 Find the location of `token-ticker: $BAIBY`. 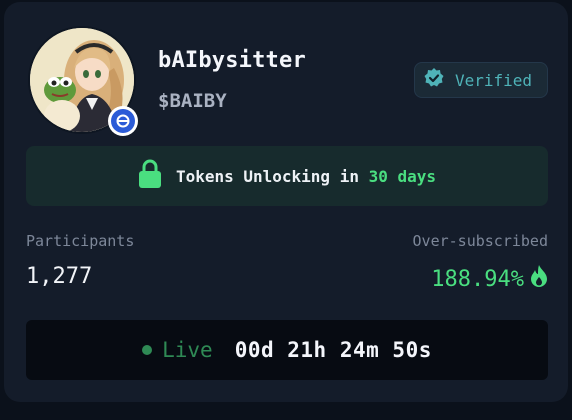

token-ticker: $BAIBY is located at coordinates (192, 101).